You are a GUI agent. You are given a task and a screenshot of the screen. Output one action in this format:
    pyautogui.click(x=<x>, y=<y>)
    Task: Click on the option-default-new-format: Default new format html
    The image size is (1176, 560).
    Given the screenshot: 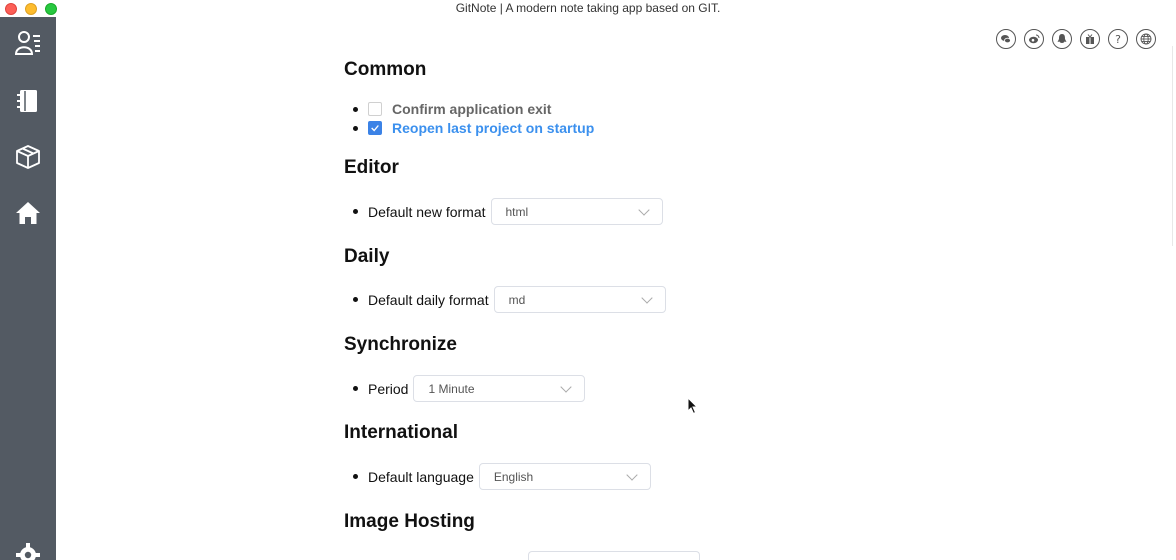 What is the action you would take?
    pyautogui.click(x=508, y=211)
    